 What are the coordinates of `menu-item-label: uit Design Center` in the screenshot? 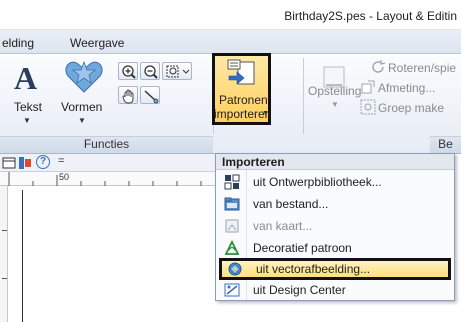 It's located at (299, 290).